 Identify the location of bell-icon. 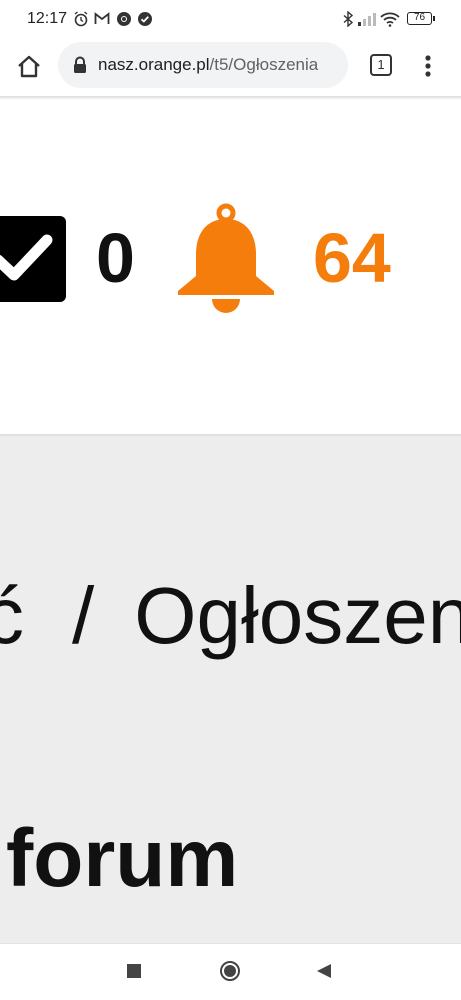
(226, 259).